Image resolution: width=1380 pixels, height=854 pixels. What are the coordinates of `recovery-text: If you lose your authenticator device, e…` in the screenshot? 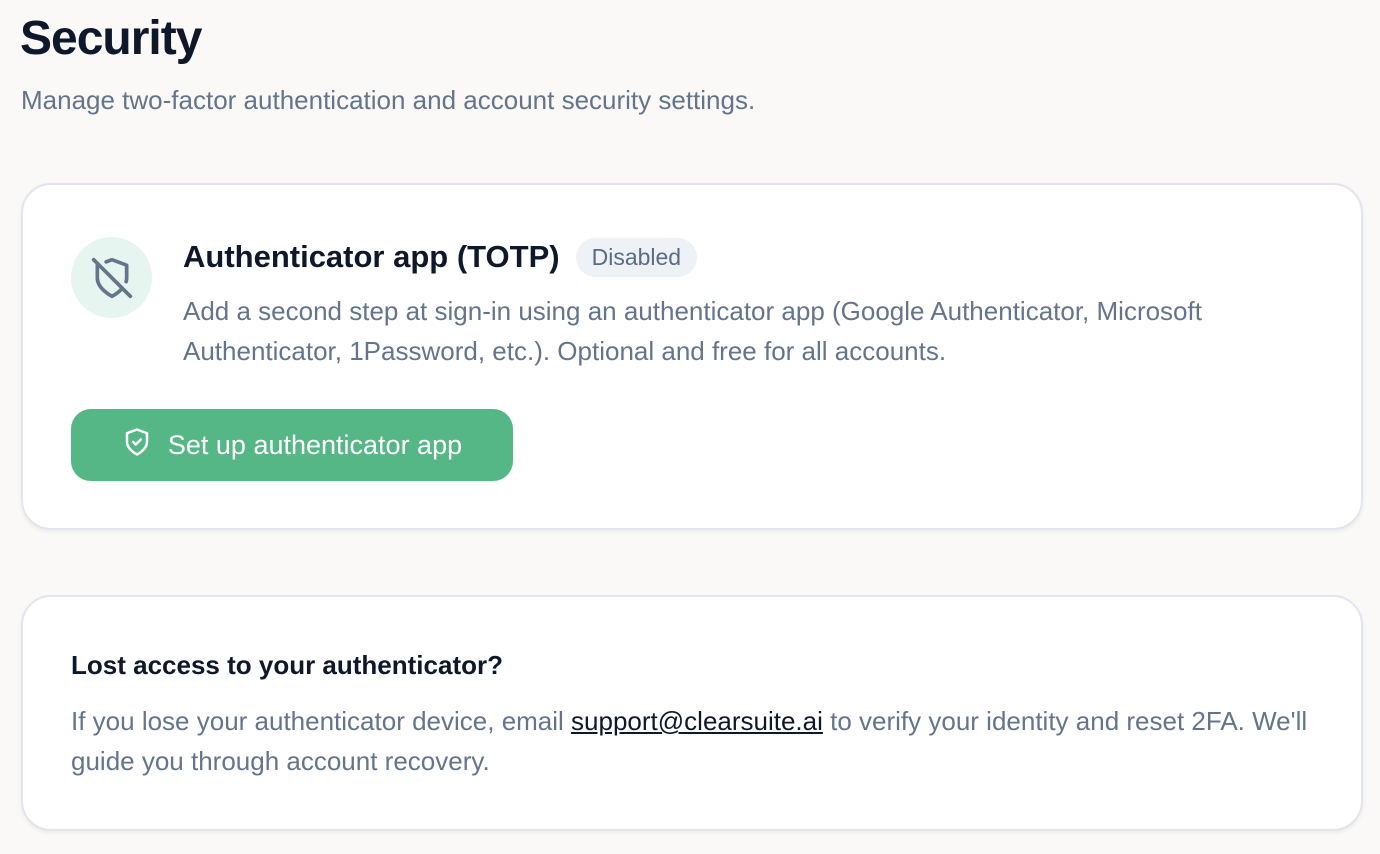 It's located at (691, 741).